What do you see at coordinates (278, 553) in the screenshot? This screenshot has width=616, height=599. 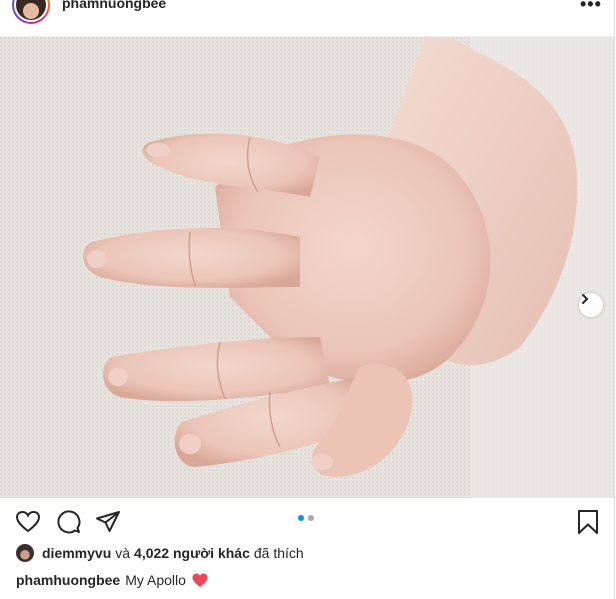 I see `likes-suffix: đã thích` at bounding box center [278, 553].